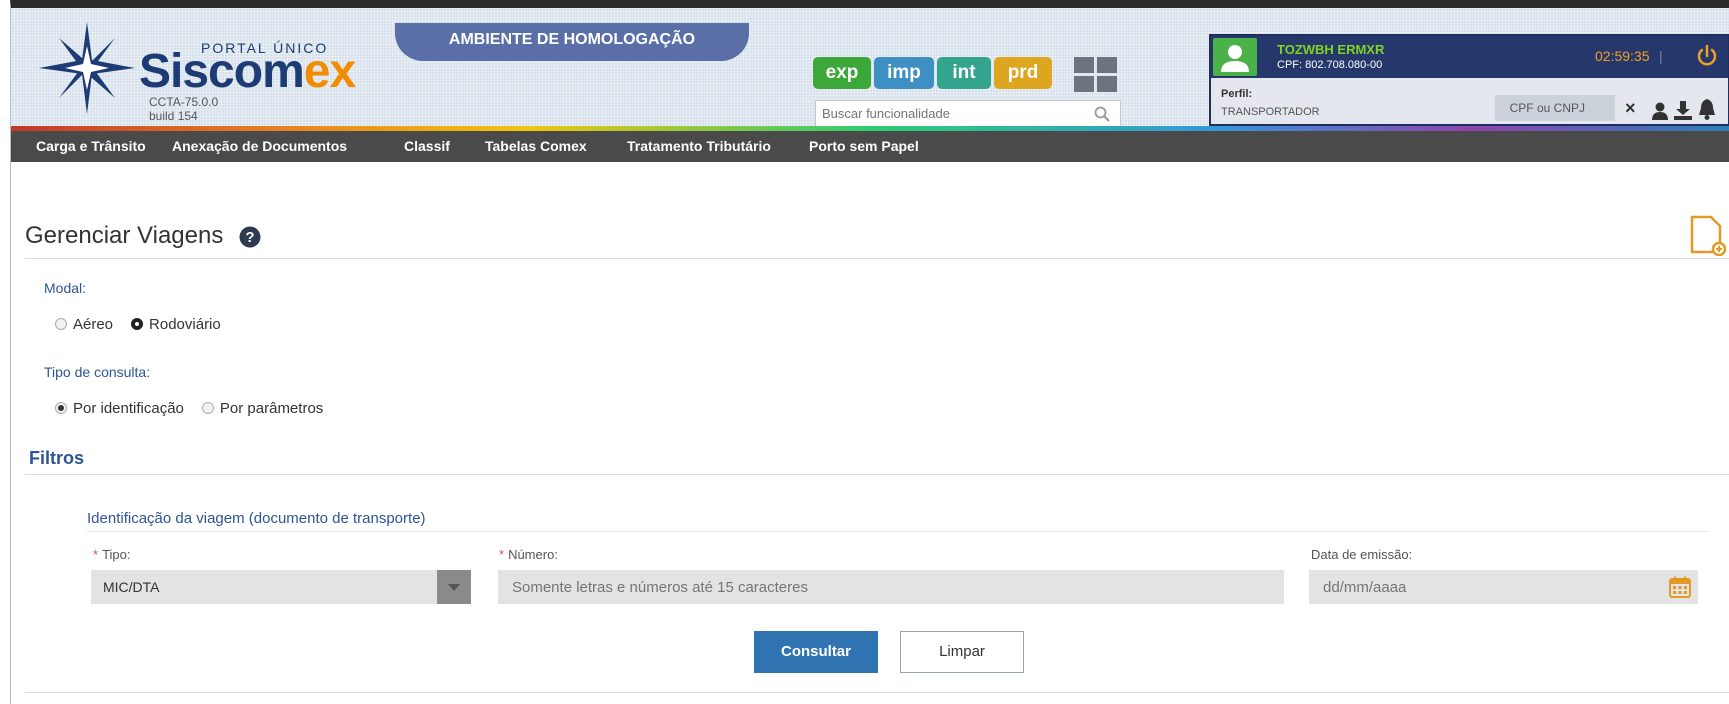  What do you see at coordinates (61, 408) in the screenshot?
I see `radio-por-identificacao-circle` at bounding box center [61, 408].